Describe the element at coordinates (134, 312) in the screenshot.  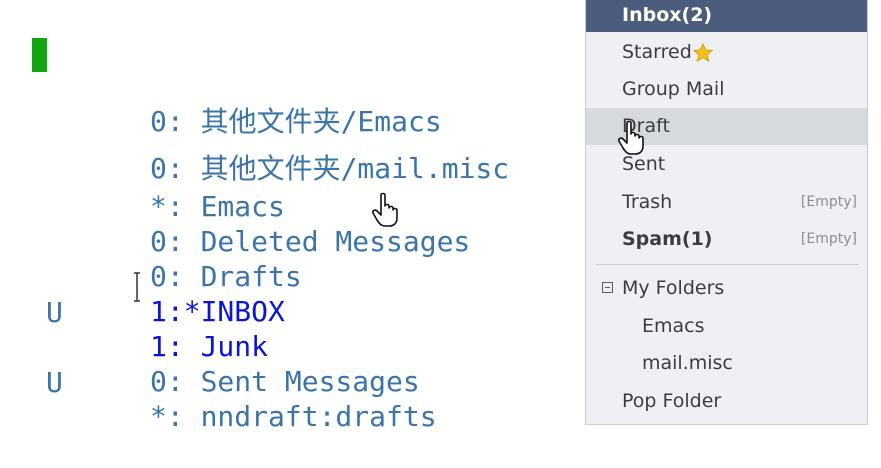
I see `group-line: U 1: Junk` at that location.